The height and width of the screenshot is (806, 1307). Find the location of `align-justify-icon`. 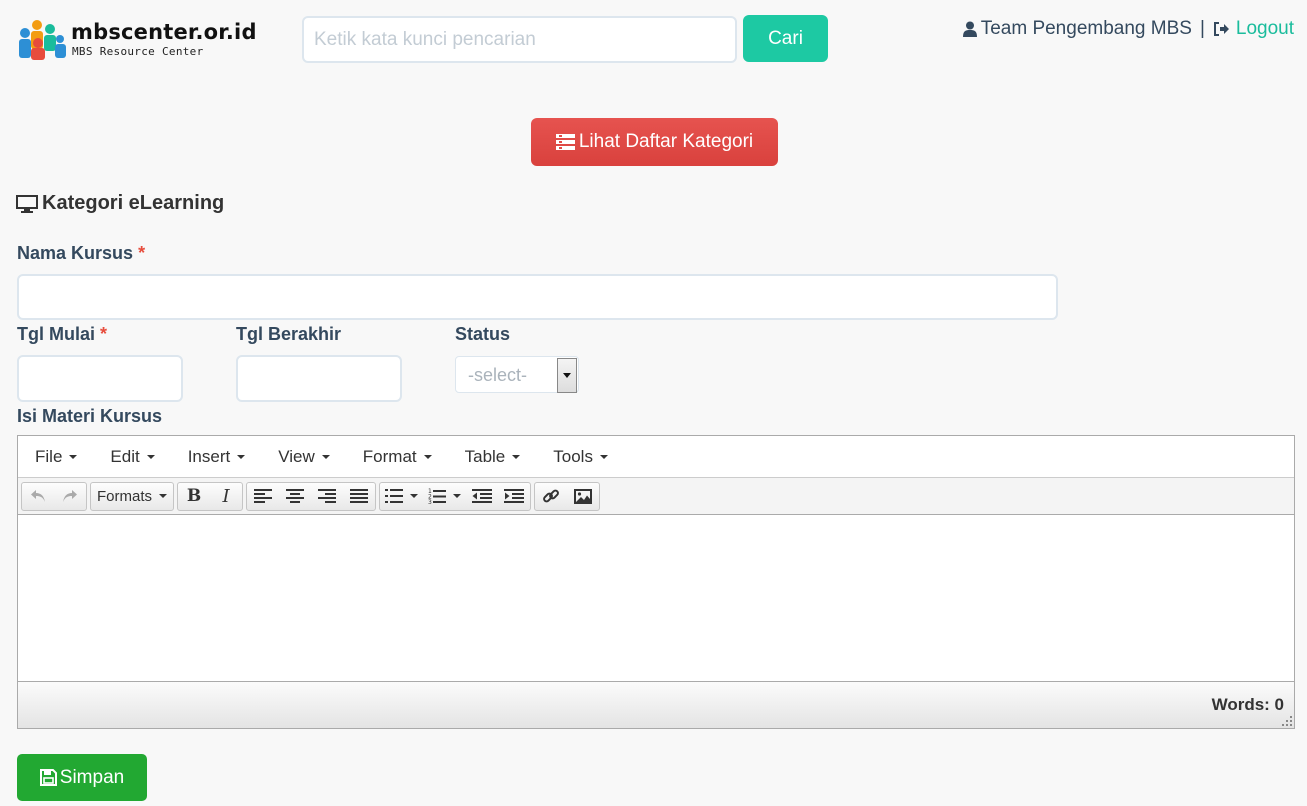

align-justify-icon is located at coordinates (359, 496).